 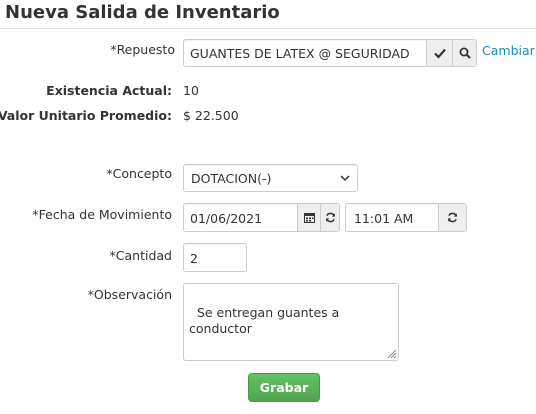 What do you see at coordinates (300, 53) in the screenshot?
I see `repuesto-value: GUANTES DE LATEX @ SEGURIDAD` at bounding box center [300, 53].